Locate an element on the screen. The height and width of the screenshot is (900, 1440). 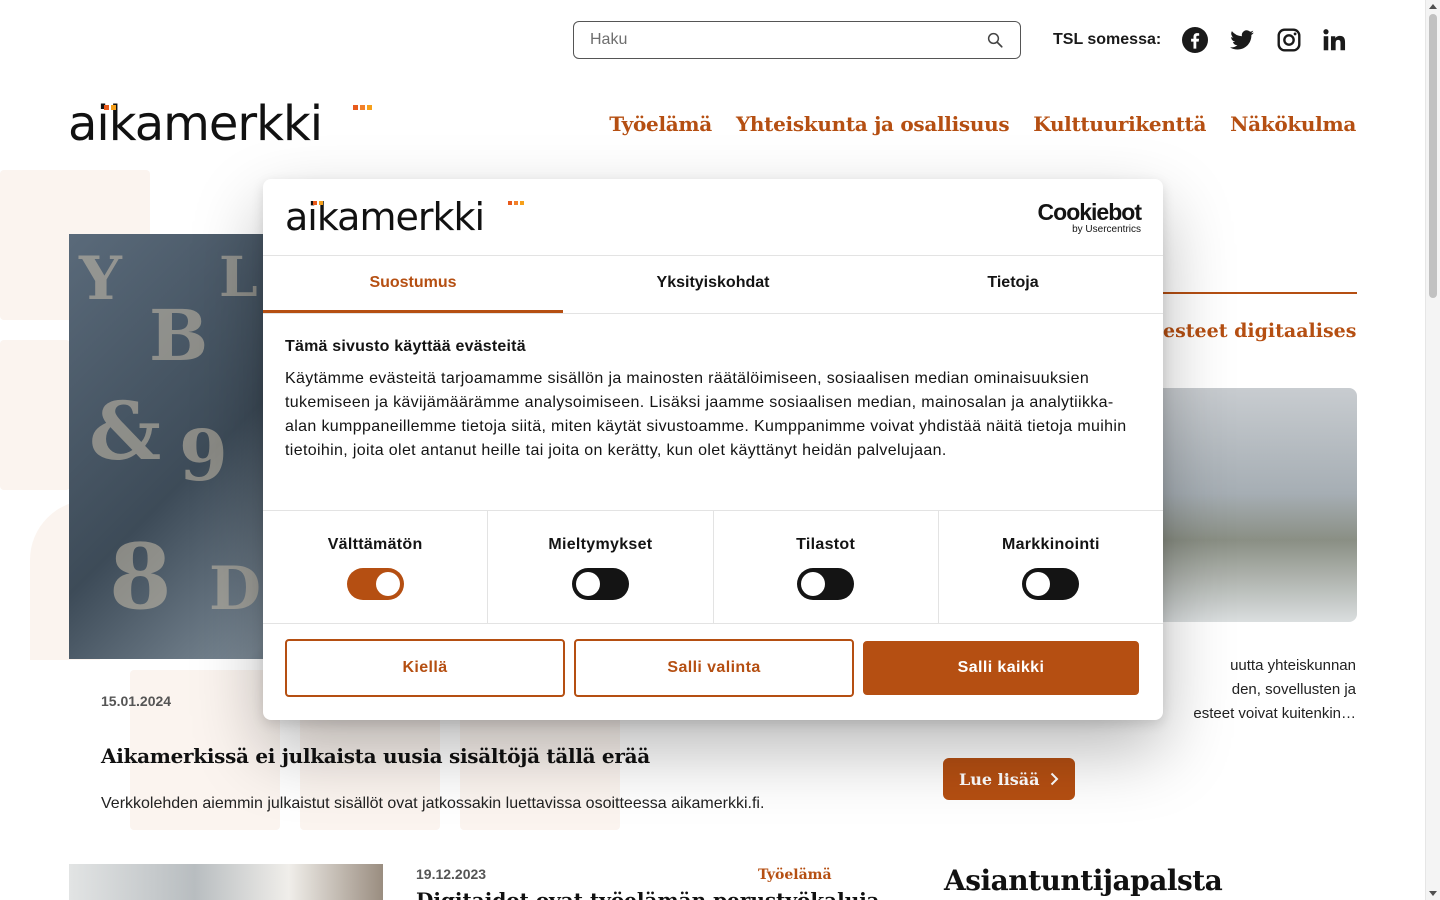
nav-item-yhteiskunta: Yhteiskunta ja osallisuus is located at coordinates (873, 124).